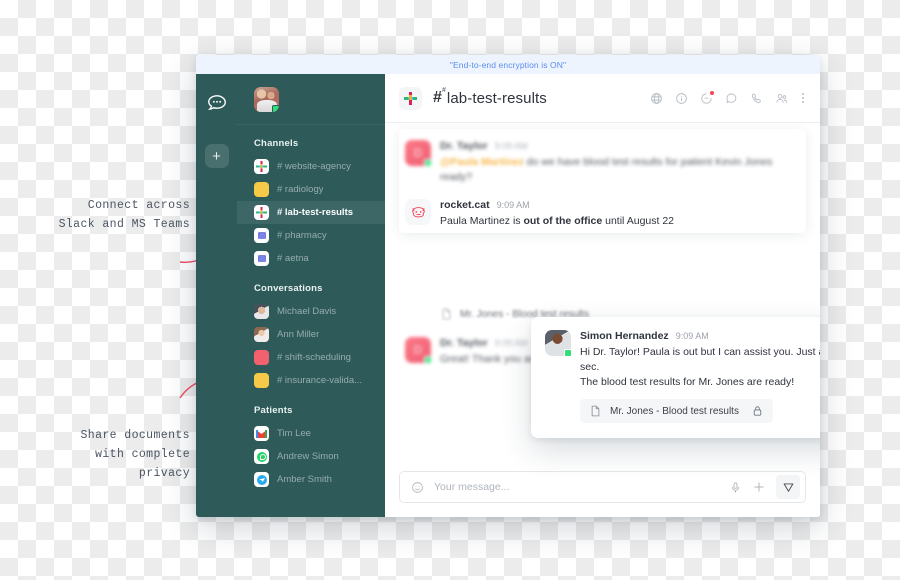 This screenshot has height=580, width=900. I want to click on sidebar-item-pharmacy: # pharmacy, so click(311, 235).